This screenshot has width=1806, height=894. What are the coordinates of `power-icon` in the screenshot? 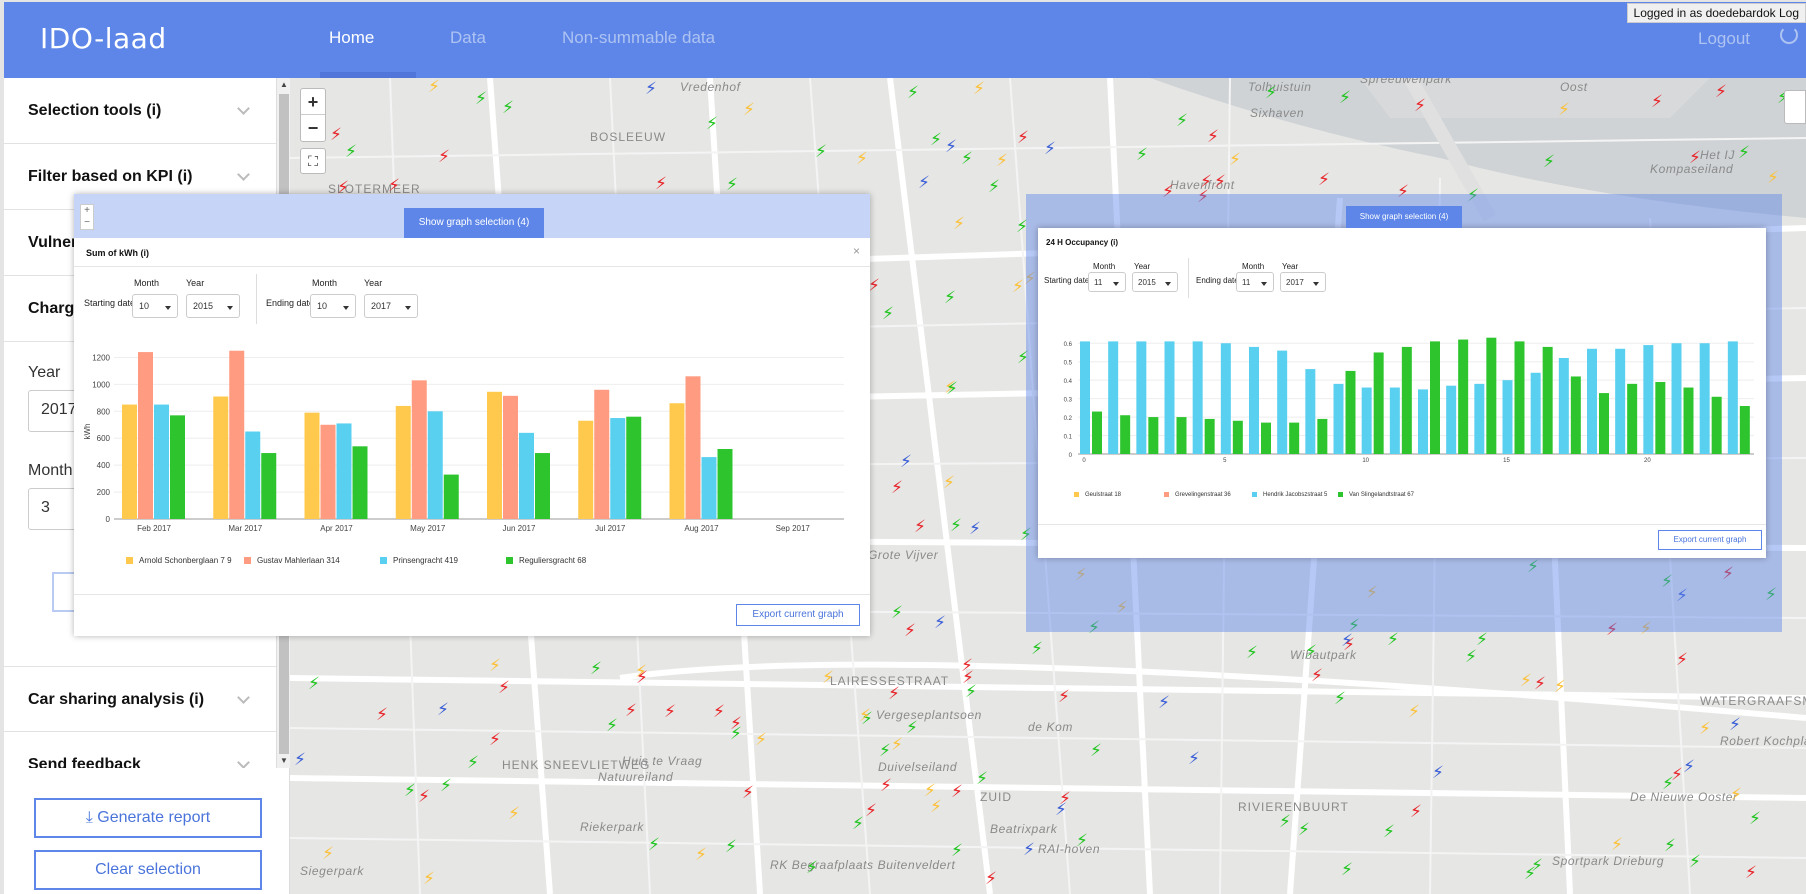 It's located at (1789, 35).